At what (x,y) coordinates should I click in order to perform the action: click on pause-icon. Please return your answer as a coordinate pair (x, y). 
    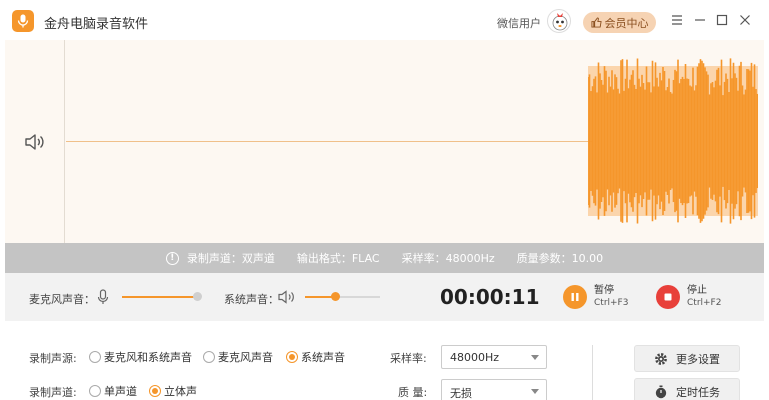
    Looking at the image, I should click on (575, 297).